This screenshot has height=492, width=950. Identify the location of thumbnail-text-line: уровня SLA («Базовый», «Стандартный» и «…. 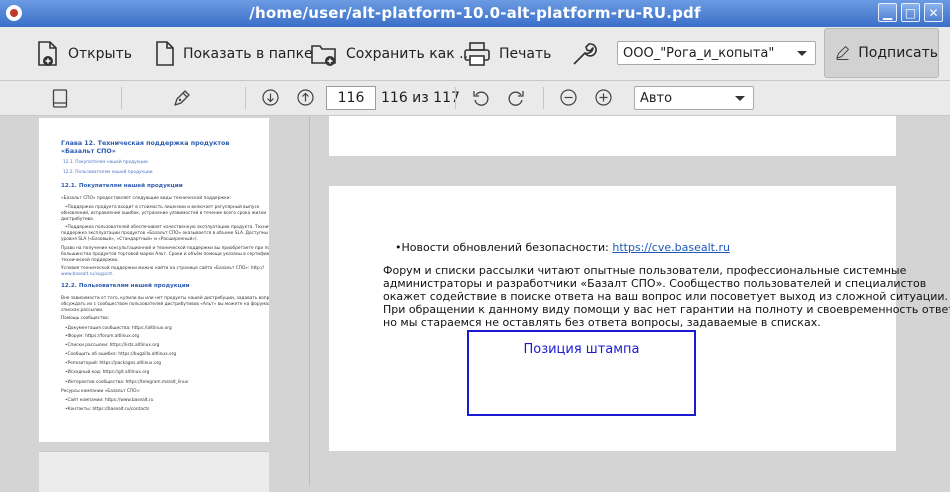
(129, 239).